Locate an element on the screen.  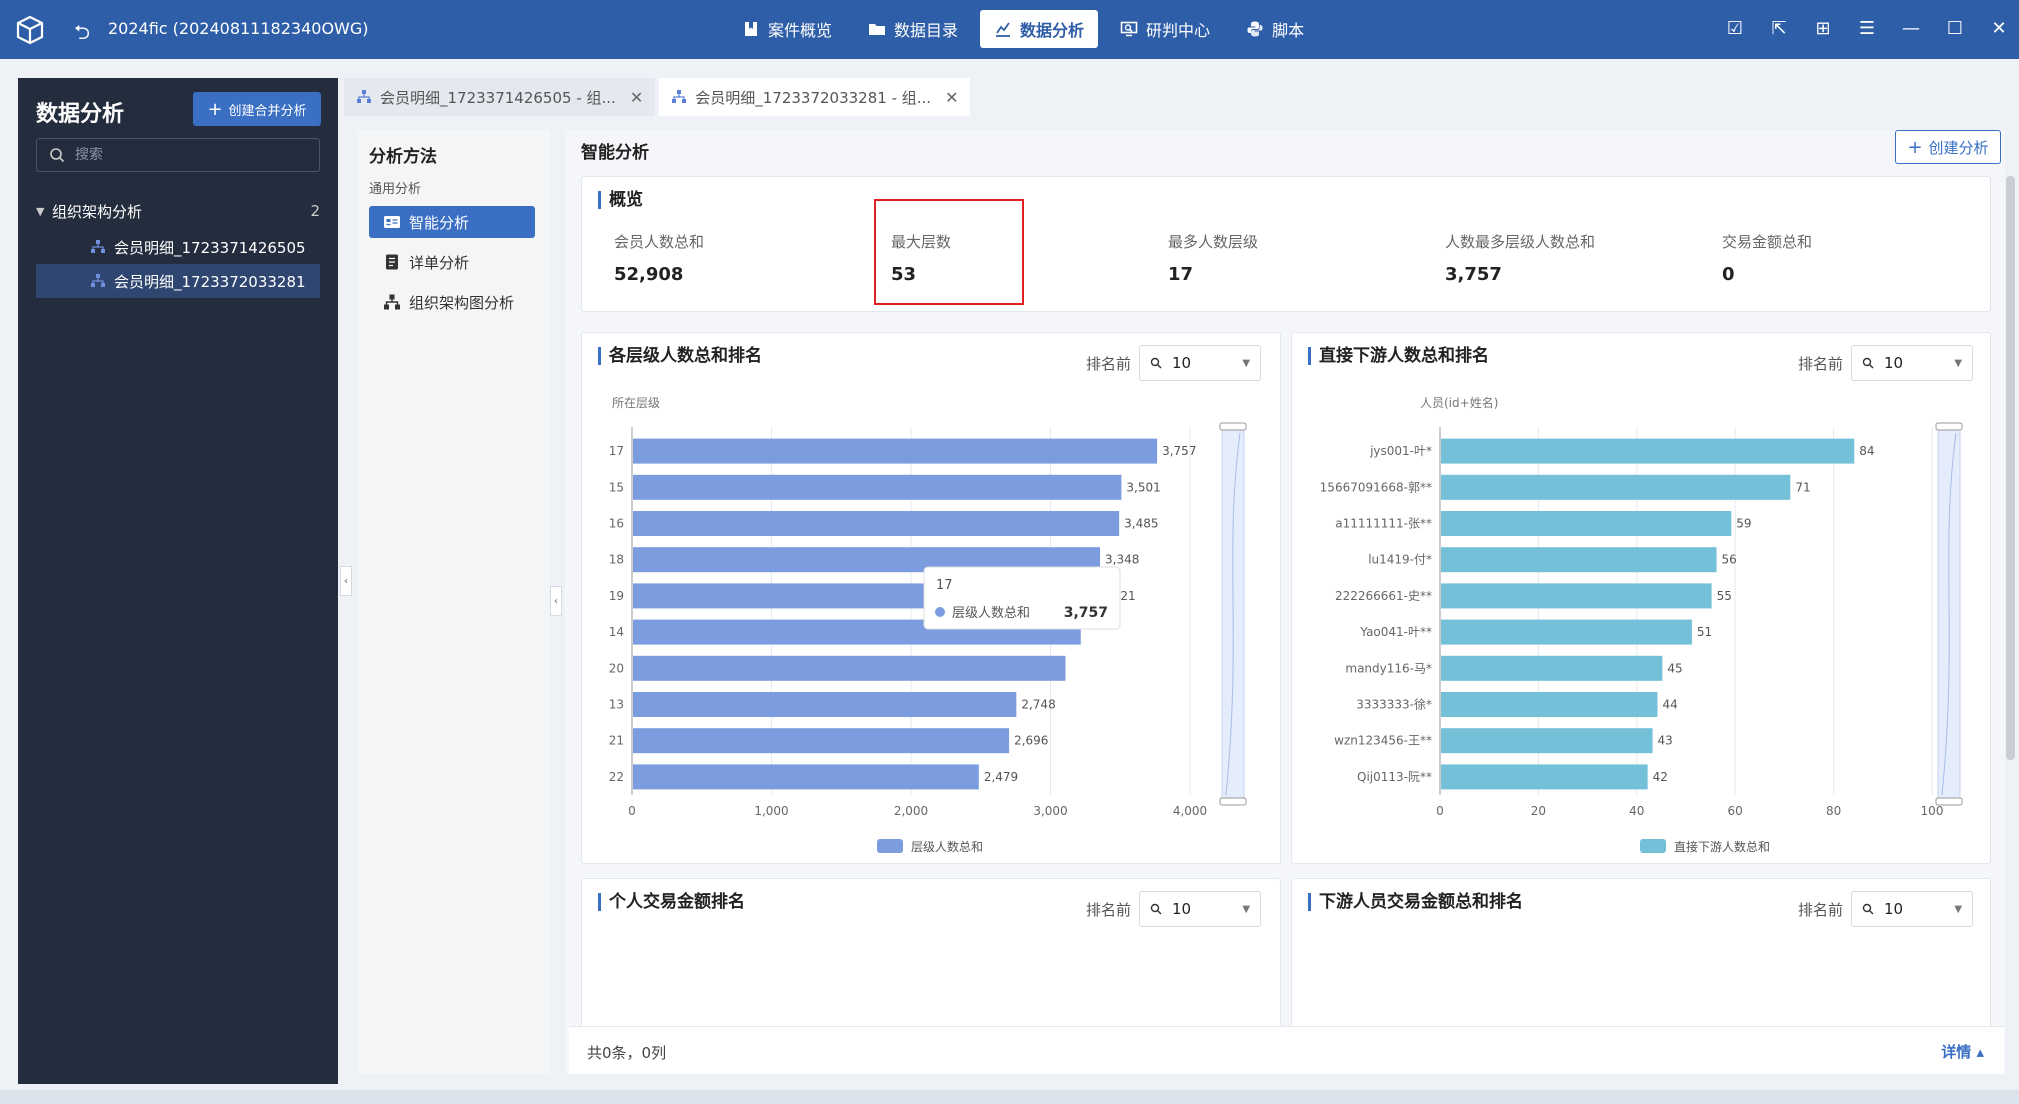
menu-icon: ☰ is located at coordinates (1867, 28).